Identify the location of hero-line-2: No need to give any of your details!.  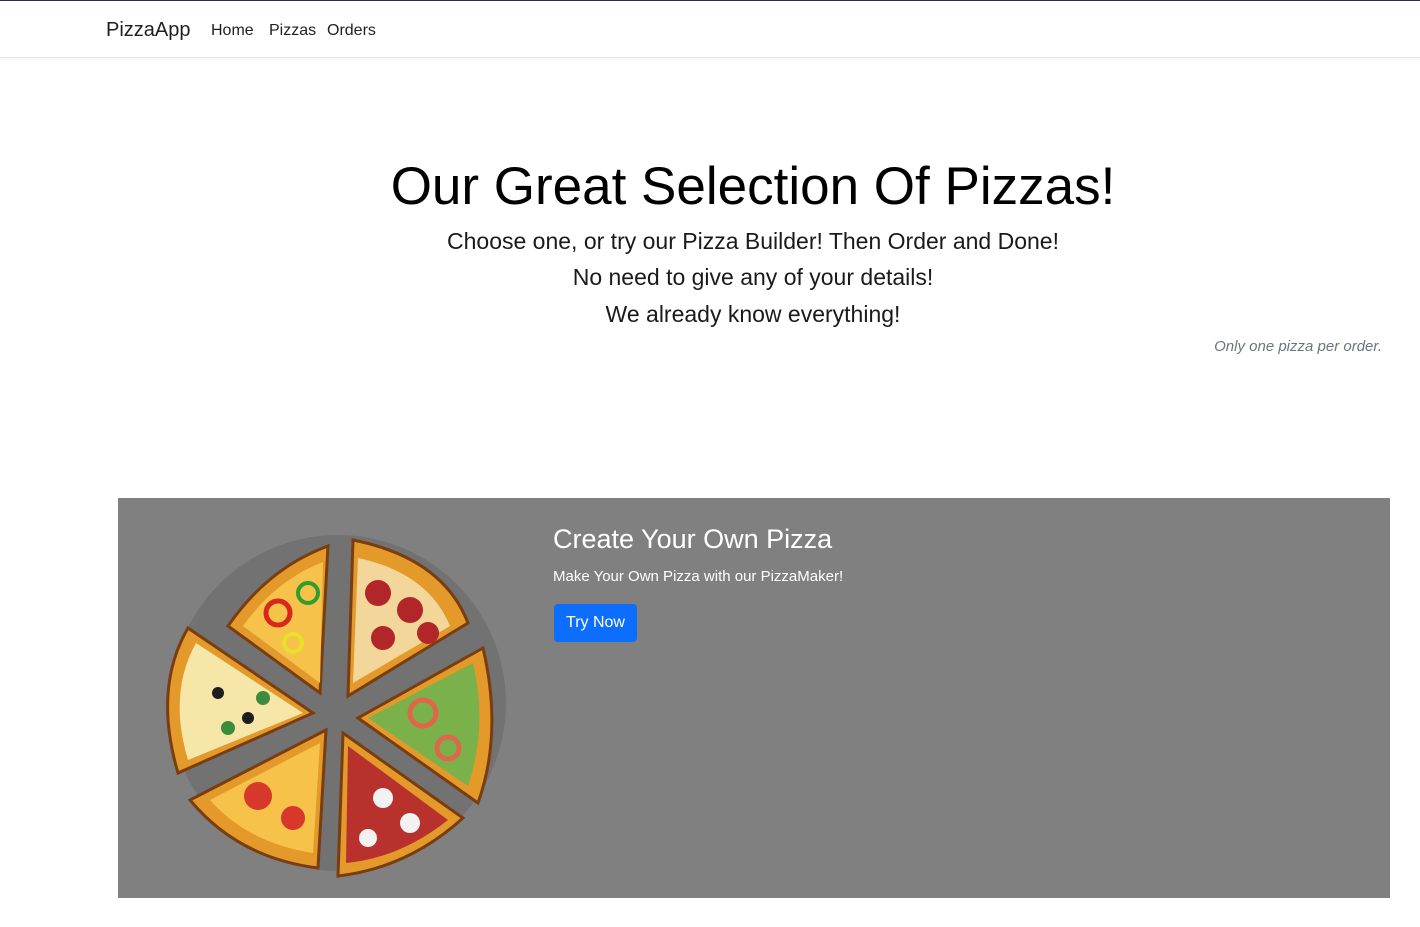
(753, 277).